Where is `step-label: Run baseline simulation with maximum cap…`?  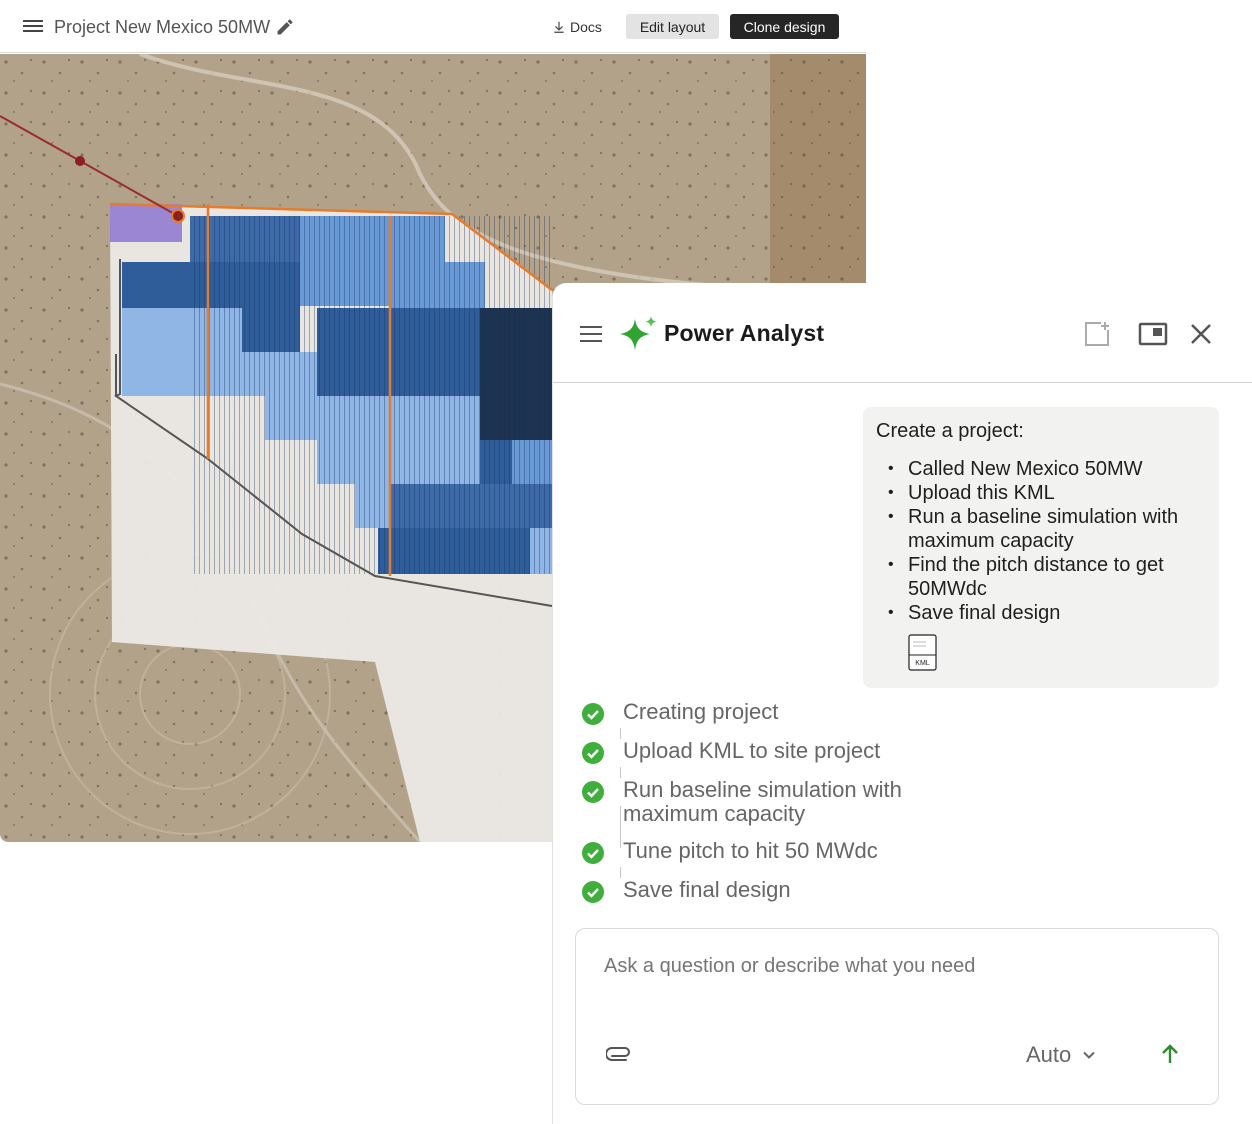 step-label: Run baseline simulation with maximum cap… is located at coordinates (762, 801).